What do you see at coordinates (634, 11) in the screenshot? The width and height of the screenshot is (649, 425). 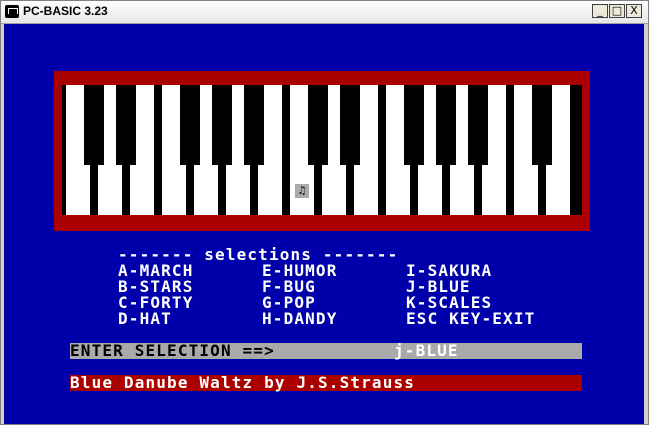 I see `close-button: X` at bounding box center [634, 11].